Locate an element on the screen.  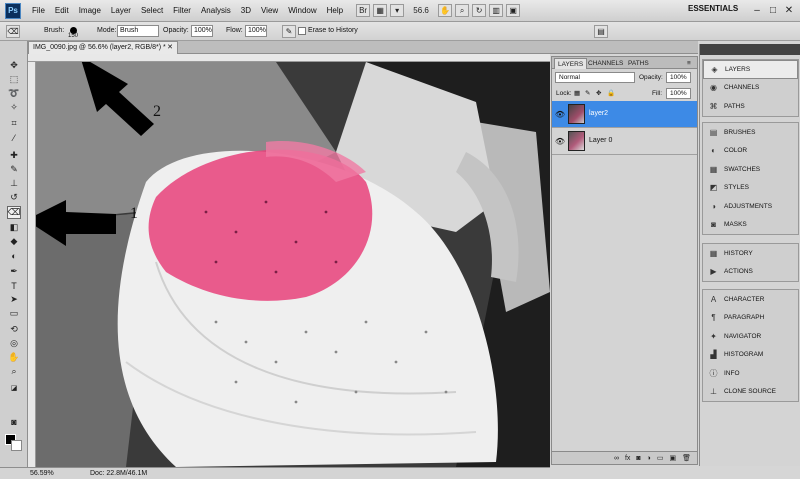
view-extras-icon: ▾ is located at coordinates (397, 10).